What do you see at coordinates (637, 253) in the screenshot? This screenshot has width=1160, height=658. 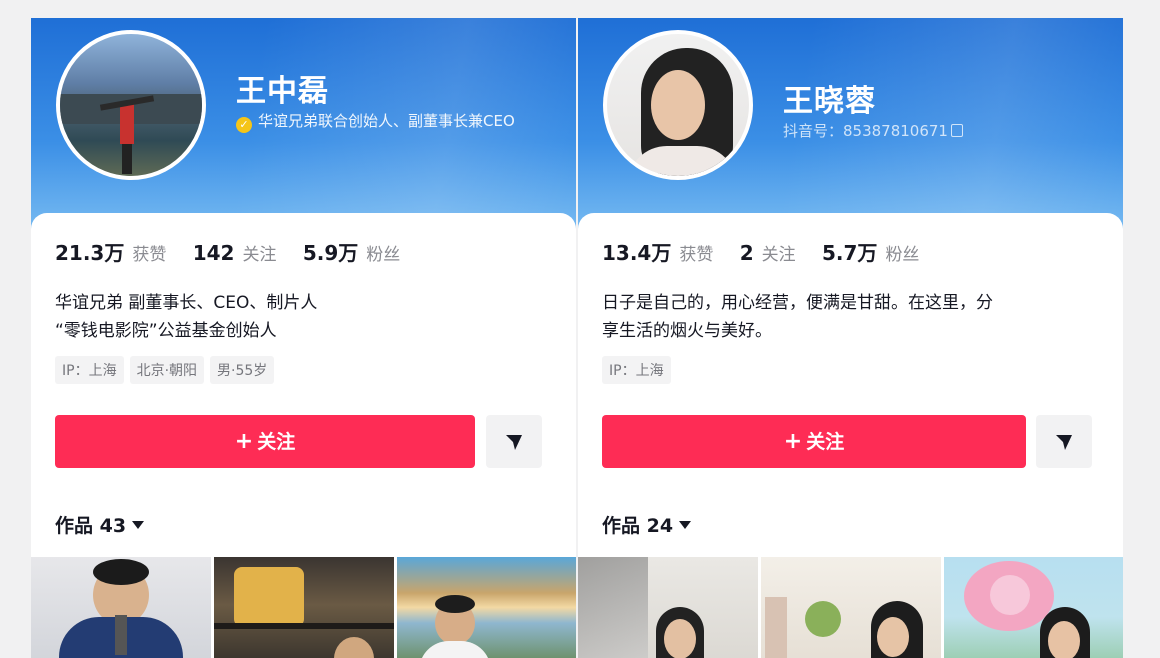 I see `stat-value: 13.4万` at bounding box center [637, 253].